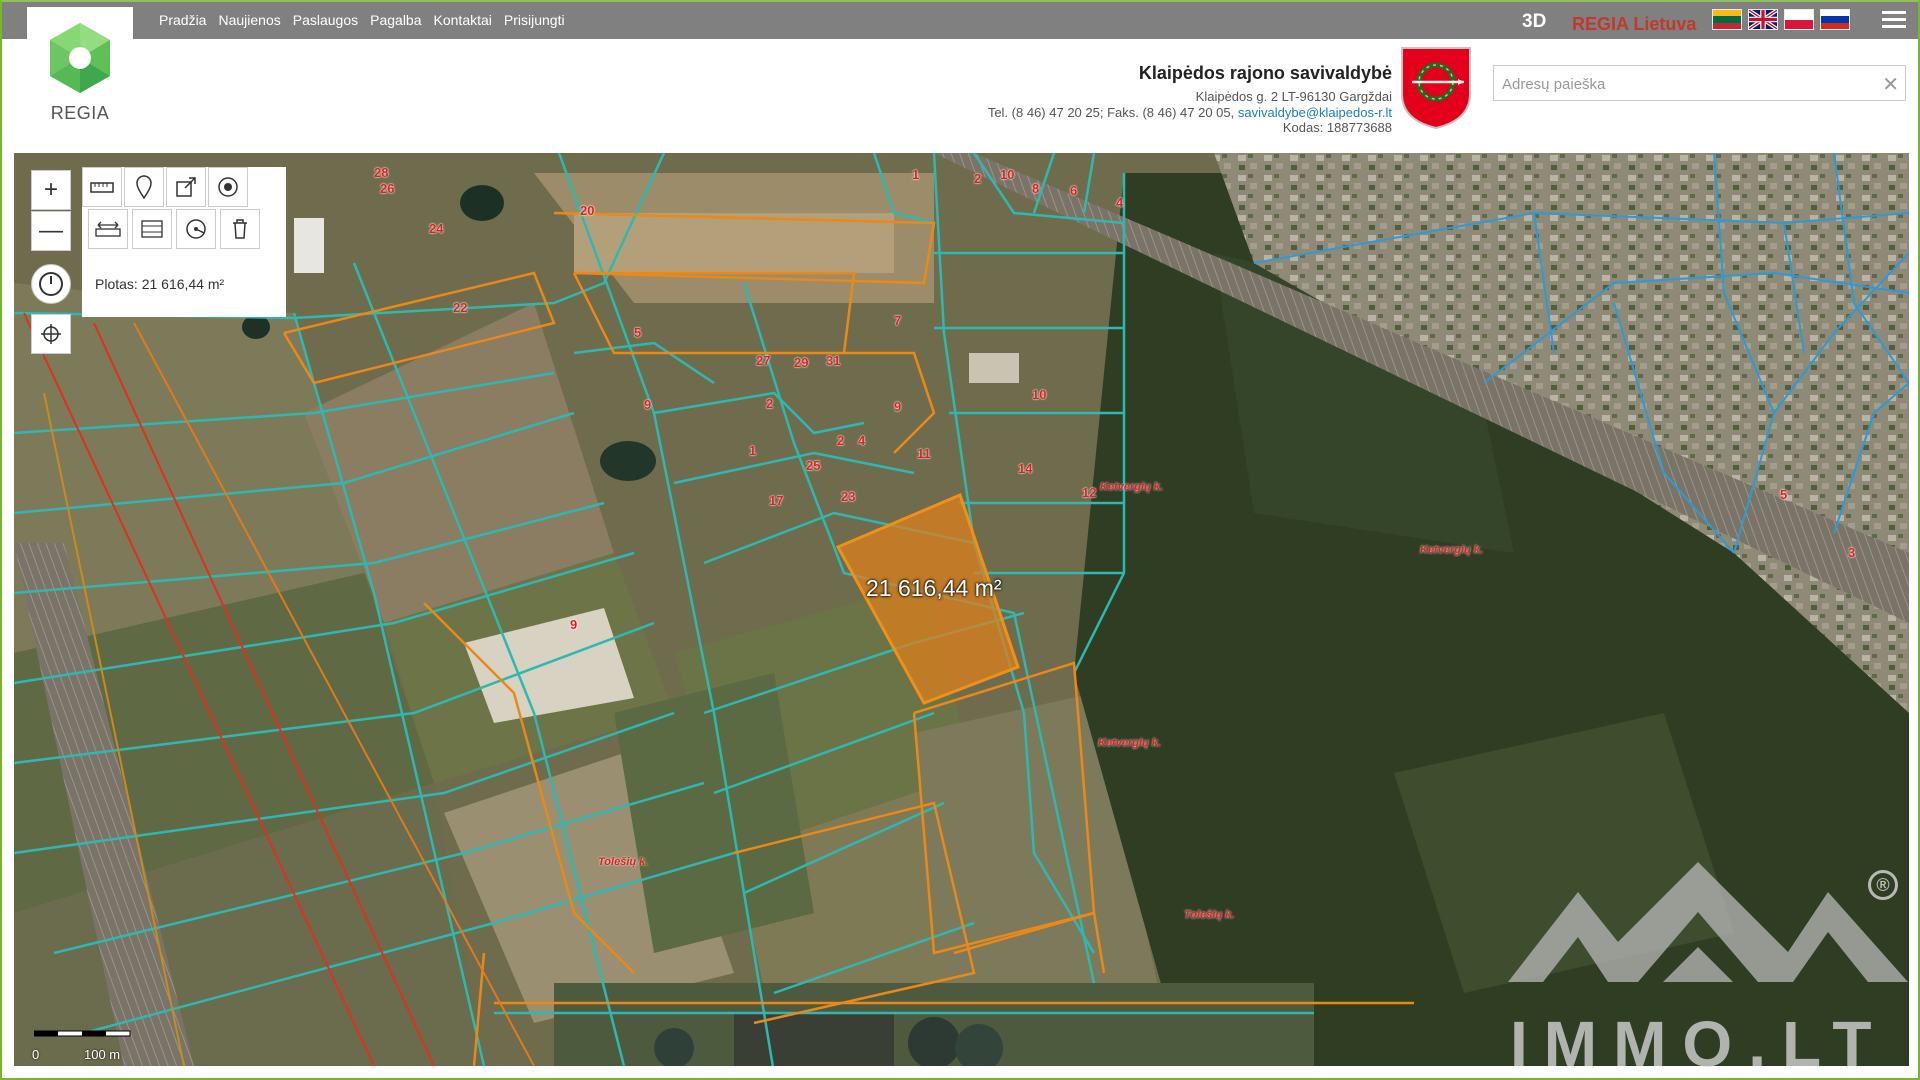 This screenshot has width=1920, height=1080. What do you see at coordinates (1337, 127) in the screenshot?
I see `municipality-code: Kodas: 188773688` at bounding box center [1337, 127].